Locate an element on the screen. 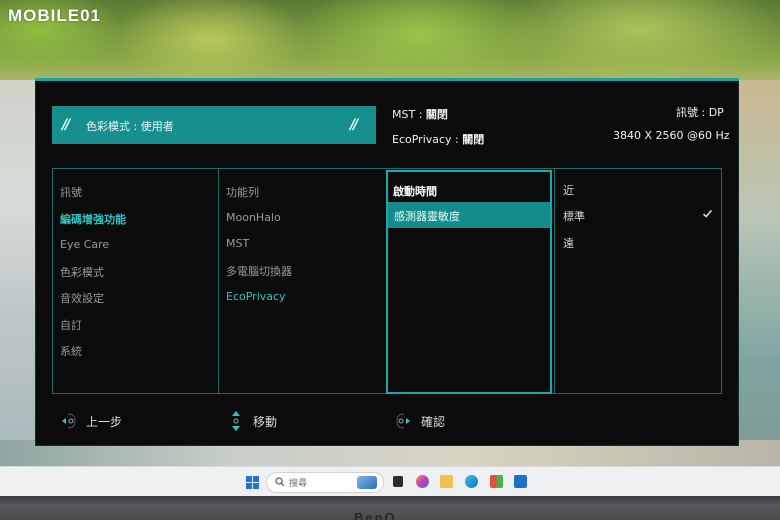  mst-status: MST : 關閉 is located at coordinates (420, 114).